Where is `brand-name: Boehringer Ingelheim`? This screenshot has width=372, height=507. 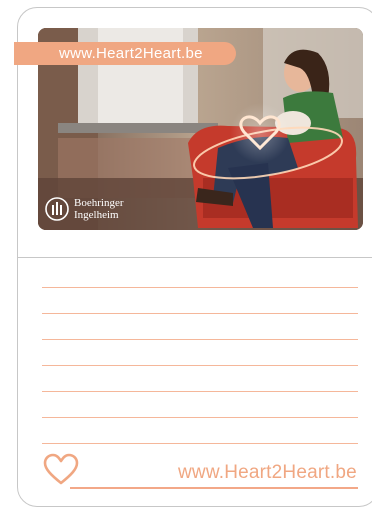
brand-name: Boehringer Ingelheim is located at coordinates (98, 209).